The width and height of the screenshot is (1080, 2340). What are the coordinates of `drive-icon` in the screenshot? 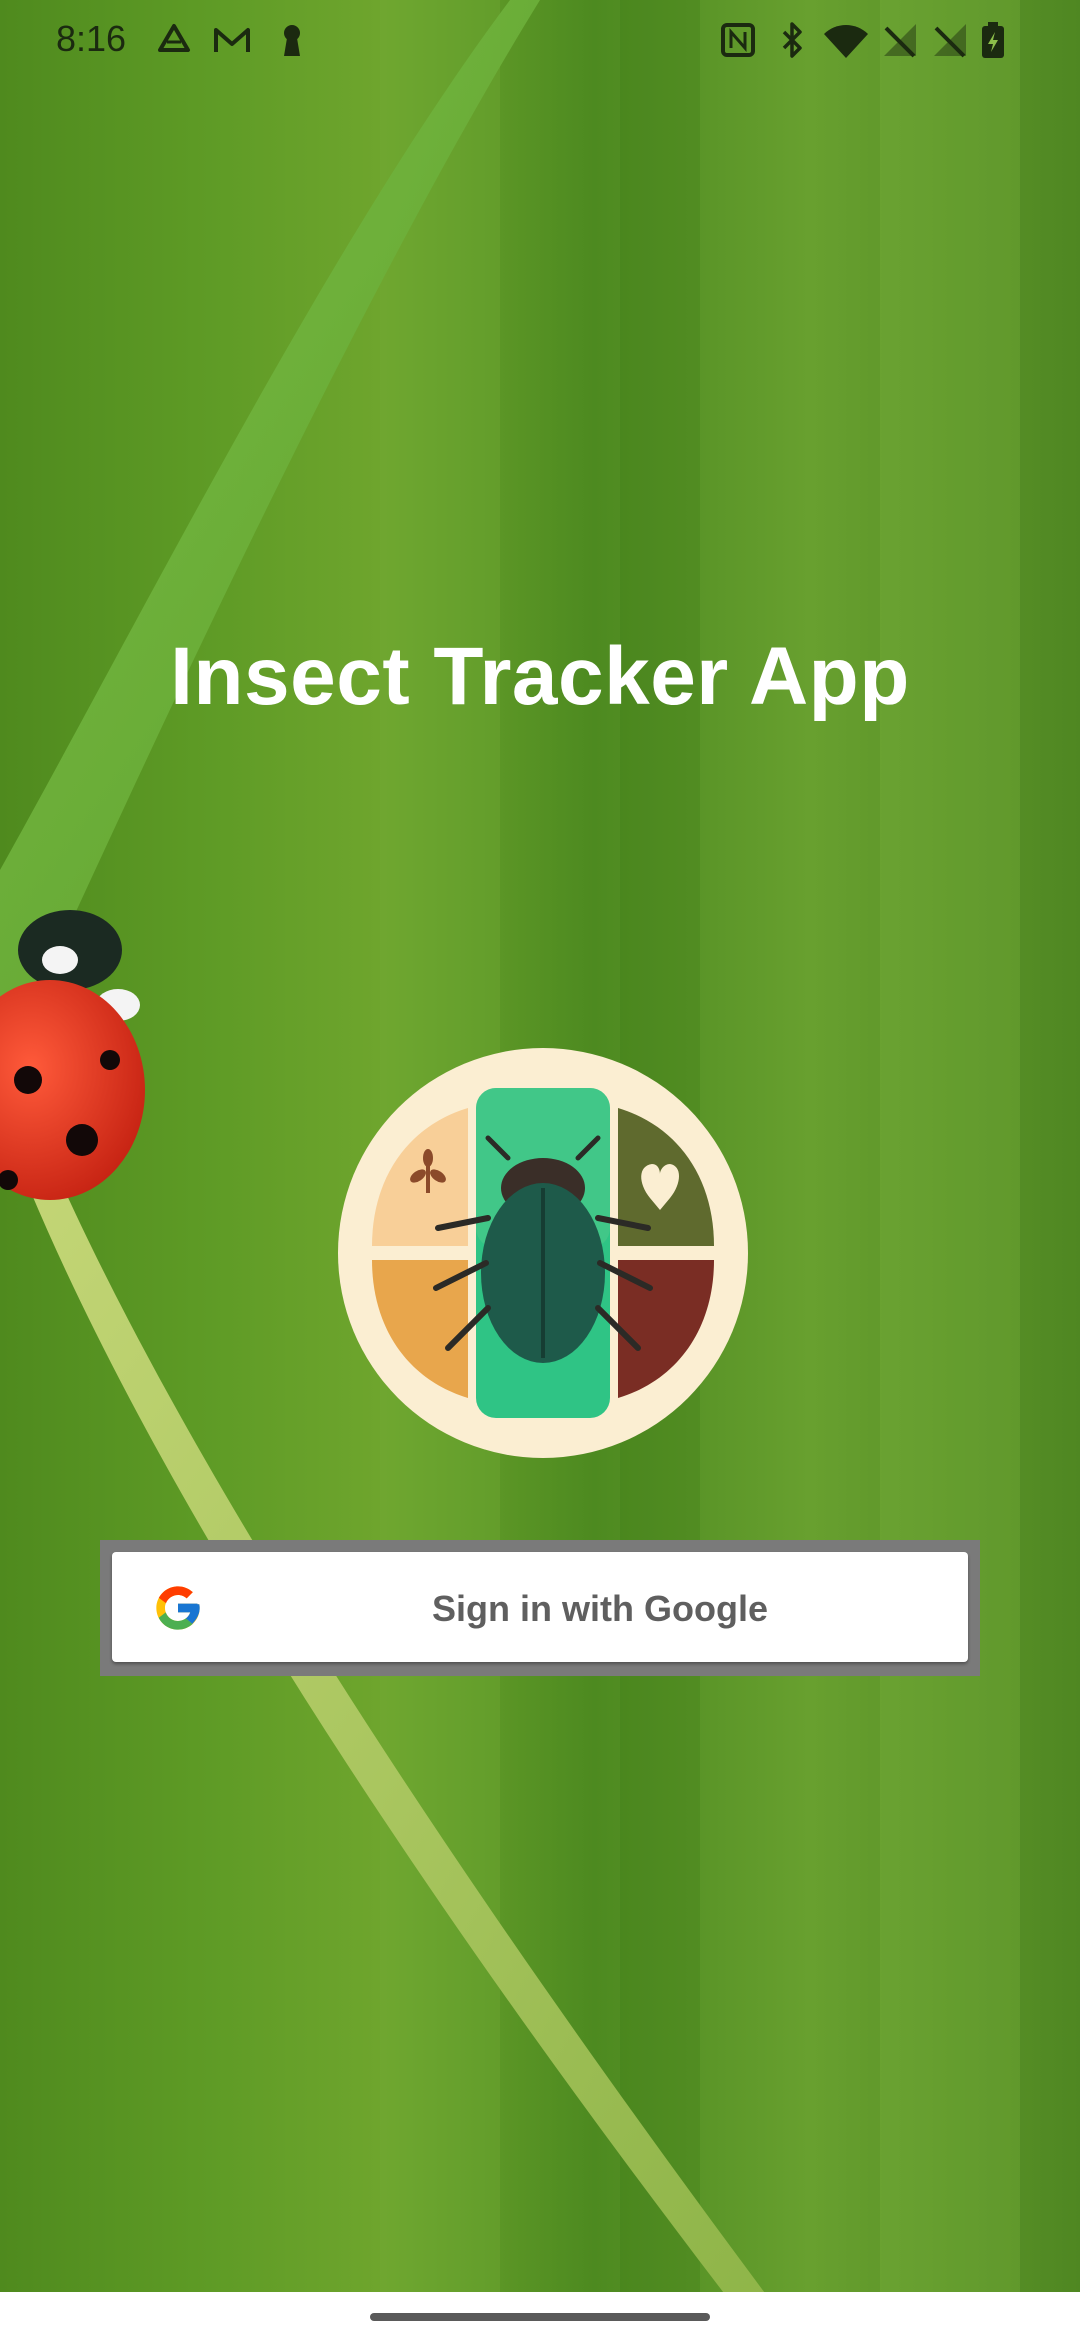 It's located at (174, 38).